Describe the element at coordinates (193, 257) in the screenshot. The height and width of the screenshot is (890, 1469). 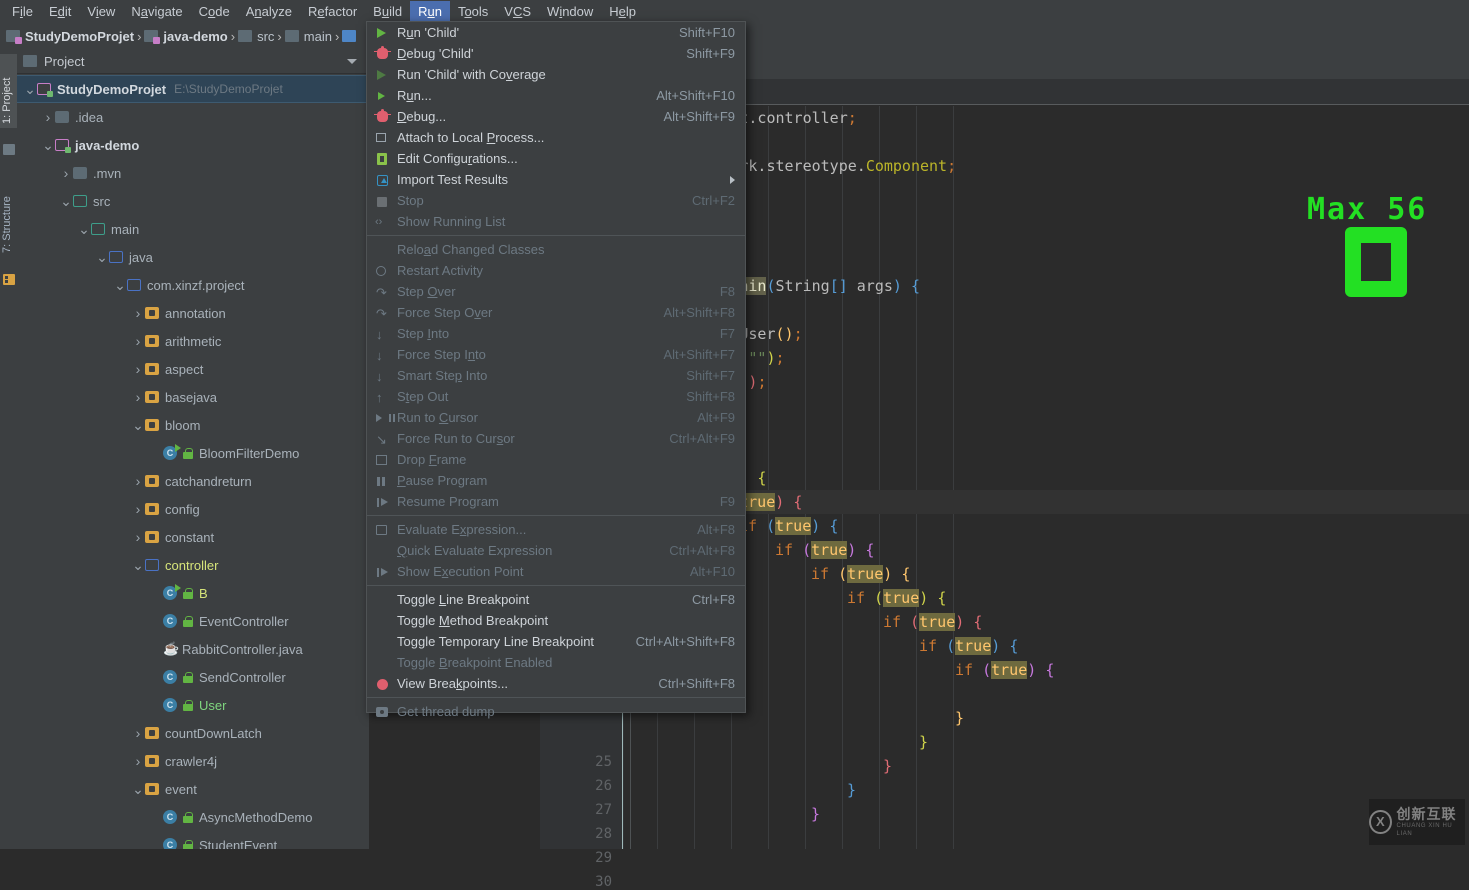
I see `tree-item-java: ⌄ java` at that location.